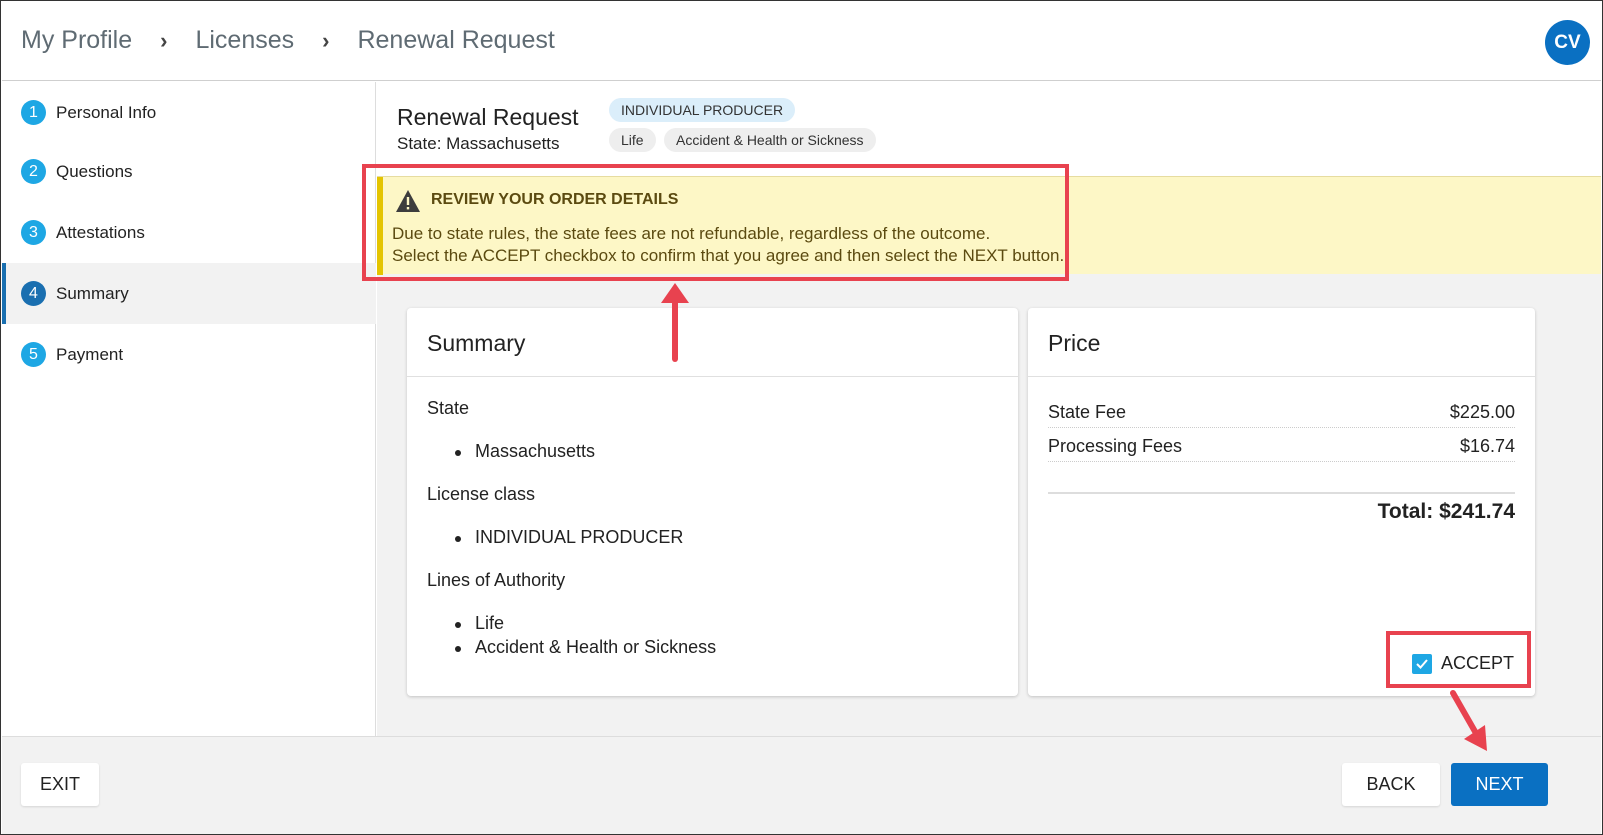 This screenshot has height=835, width=1603. What do you see at coordinates (189, 171) in the screenshot?
I see `step-questions: 2 Questions` at bounding box center [189, 171].